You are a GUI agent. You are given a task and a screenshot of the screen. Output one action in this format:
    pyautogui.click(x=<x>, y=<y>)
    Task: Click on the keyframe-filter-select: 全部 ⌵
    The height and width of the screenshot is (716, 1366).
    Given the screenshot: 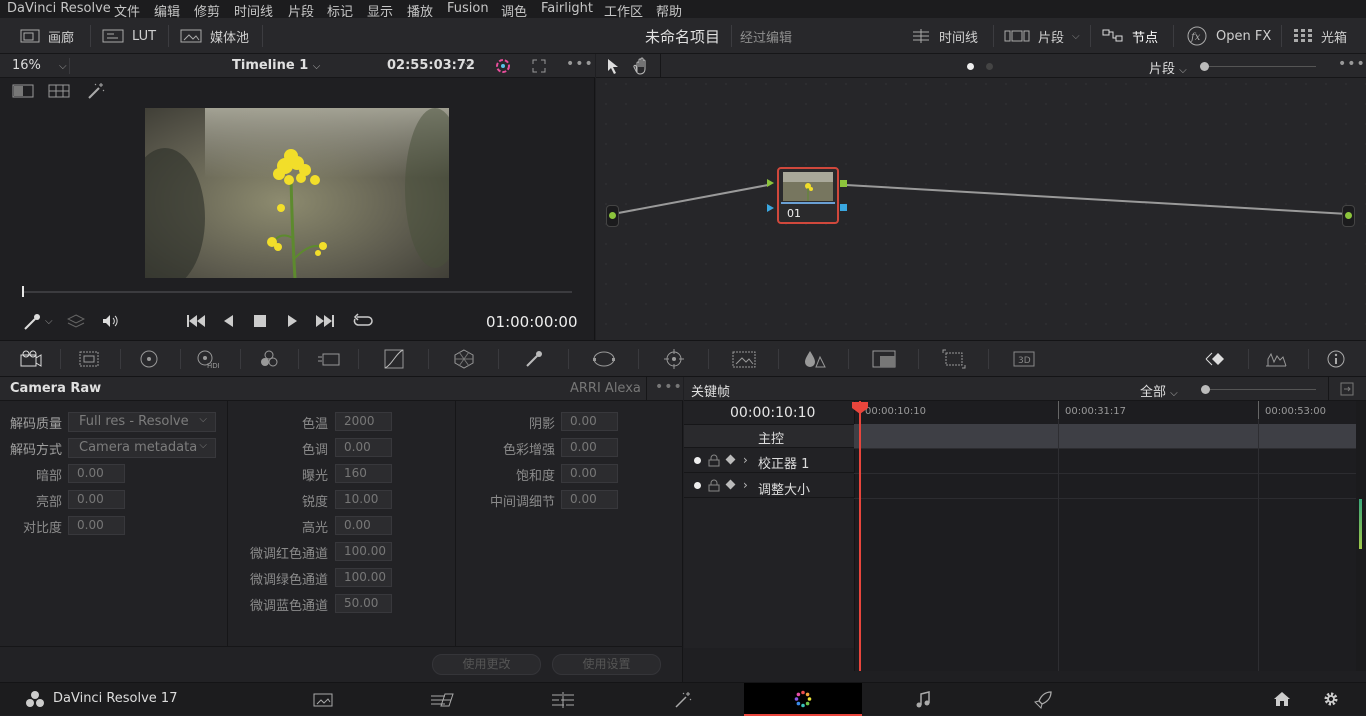 What is the action you would take?
    pyautogui.click(x=1159, y=390)
    